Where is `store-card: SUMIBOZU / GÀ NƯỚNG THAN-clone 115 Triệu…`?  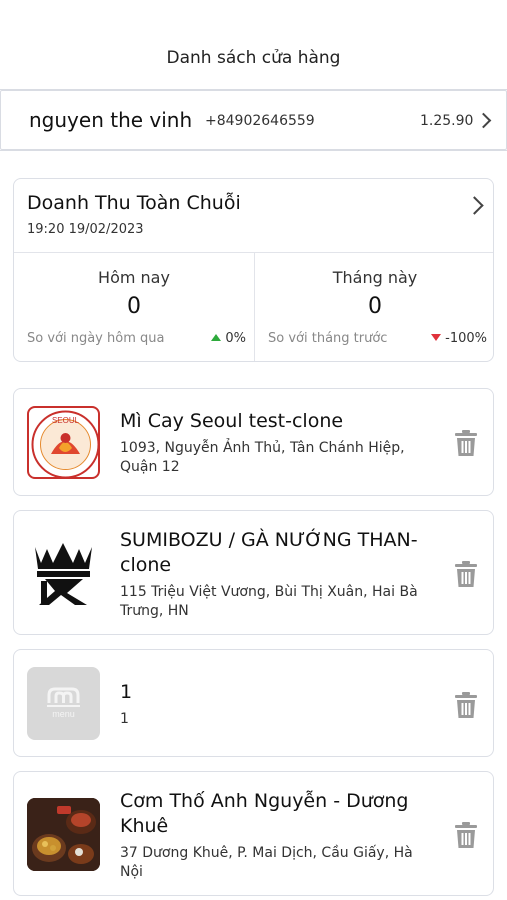
store-card: SUMIBOZU / GÀ NƯỚNG THAN-clone 115 Triệu… is located at coordinates (253, 572).